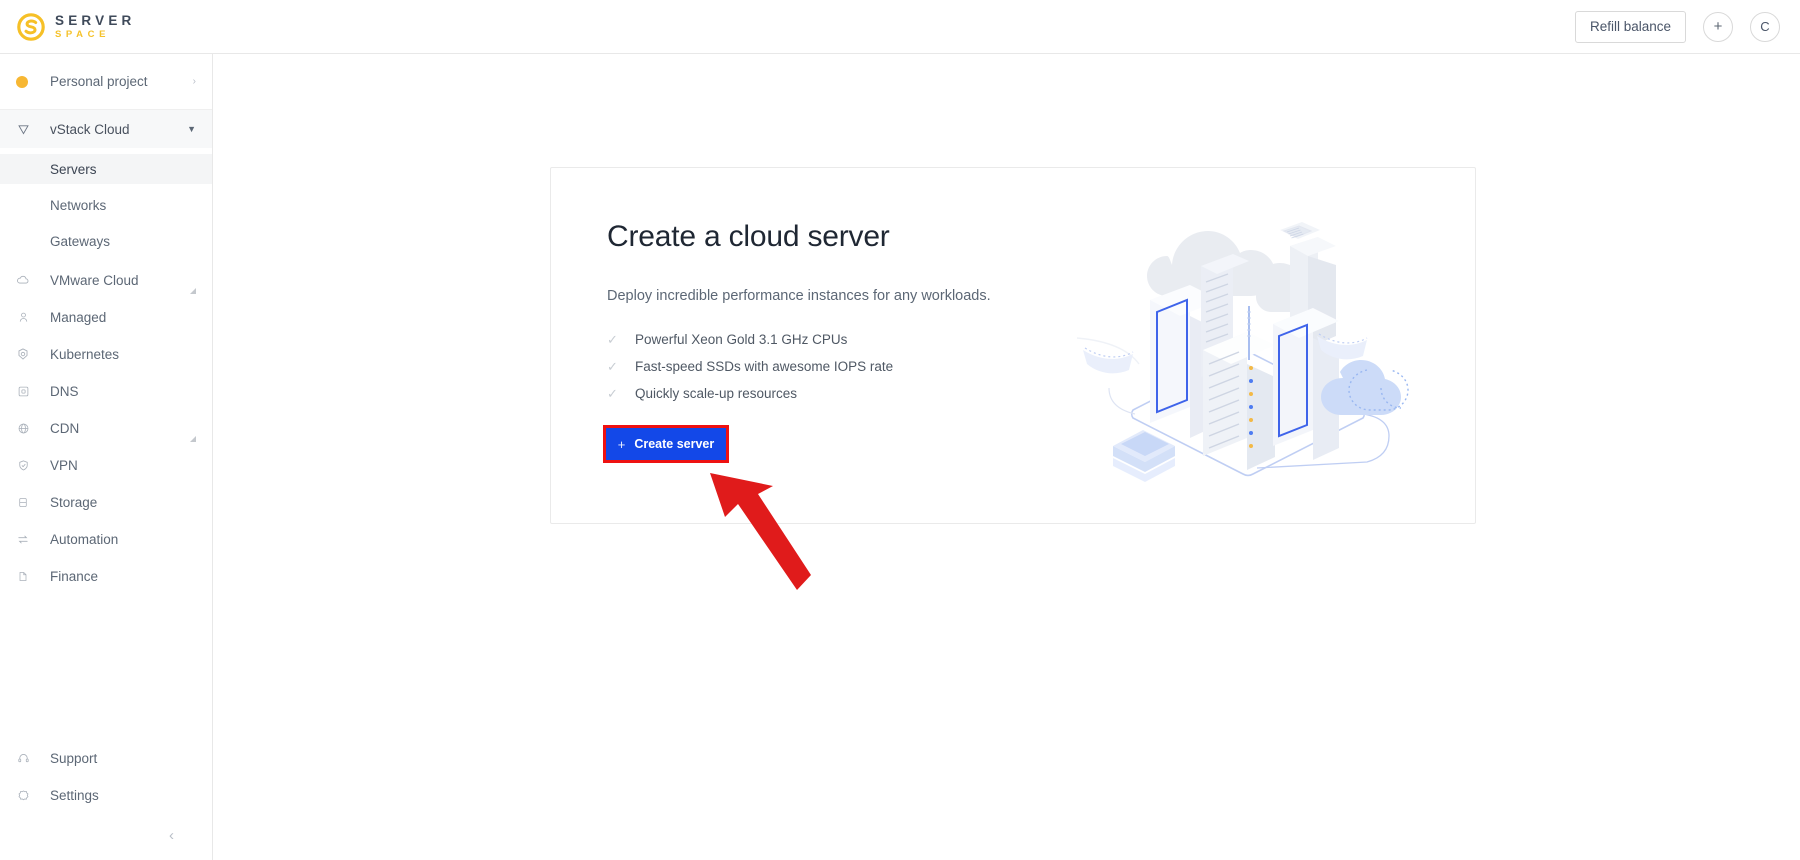 The height and width of the screenshot is (860, 1800). Describe the element at coordinates (23, 758) in the screenshot. I see `headset-icon` at that location.